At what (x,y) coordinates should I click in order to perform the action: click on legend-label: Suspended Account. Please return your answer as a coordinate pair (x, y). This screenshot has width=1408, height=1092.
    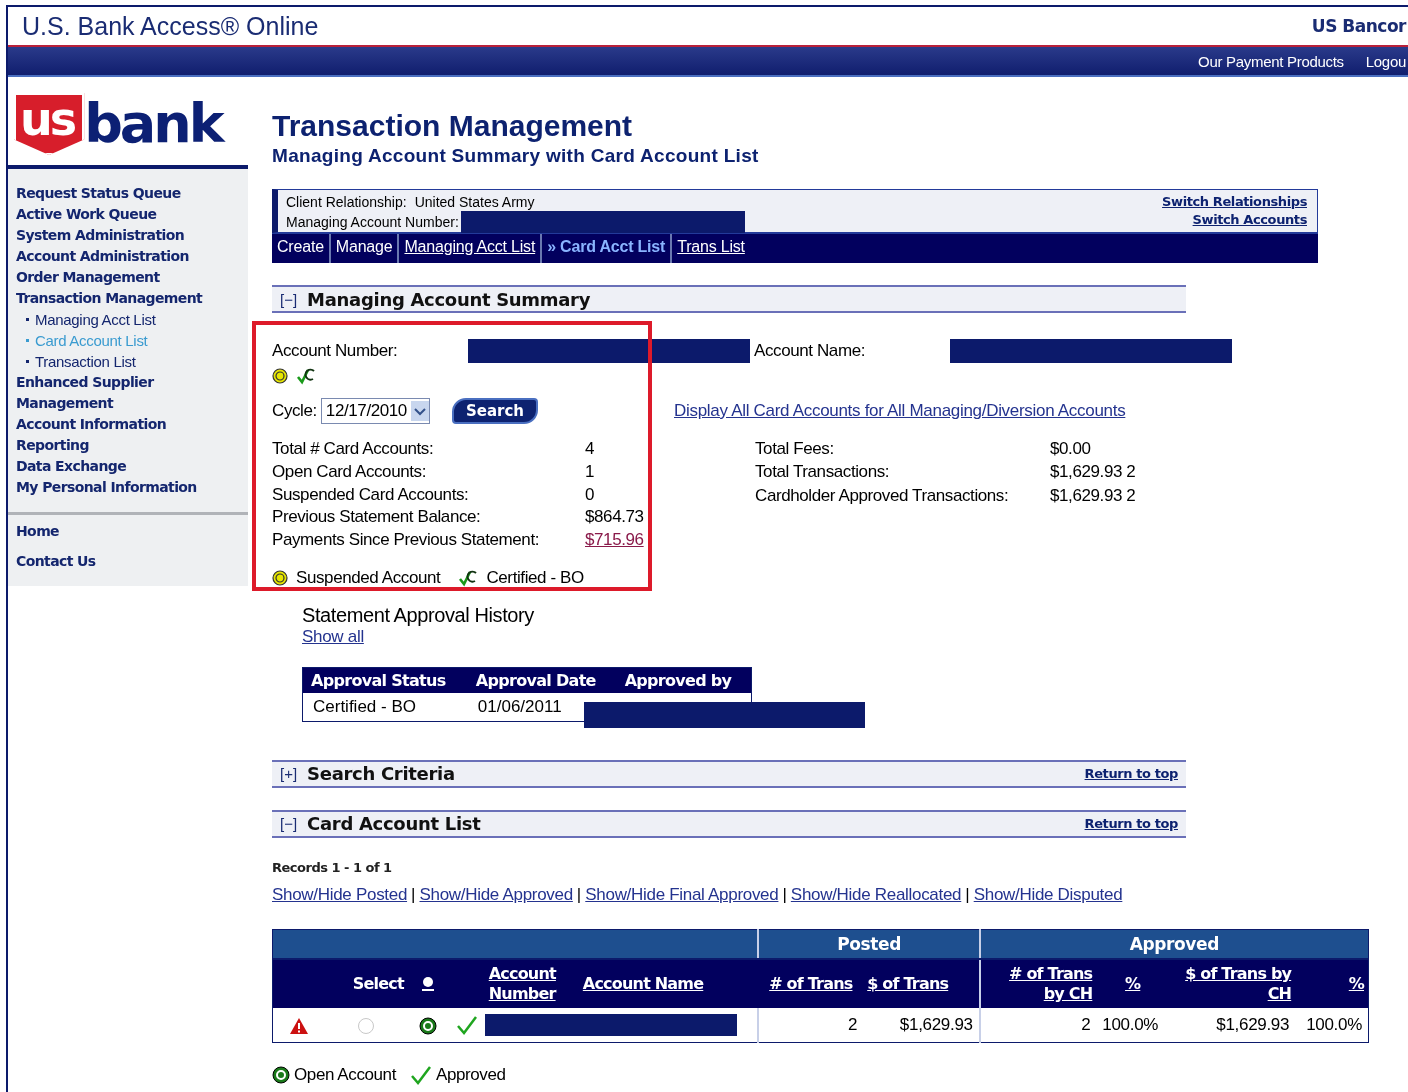
    Looking at the image, I should click on (368, 578).